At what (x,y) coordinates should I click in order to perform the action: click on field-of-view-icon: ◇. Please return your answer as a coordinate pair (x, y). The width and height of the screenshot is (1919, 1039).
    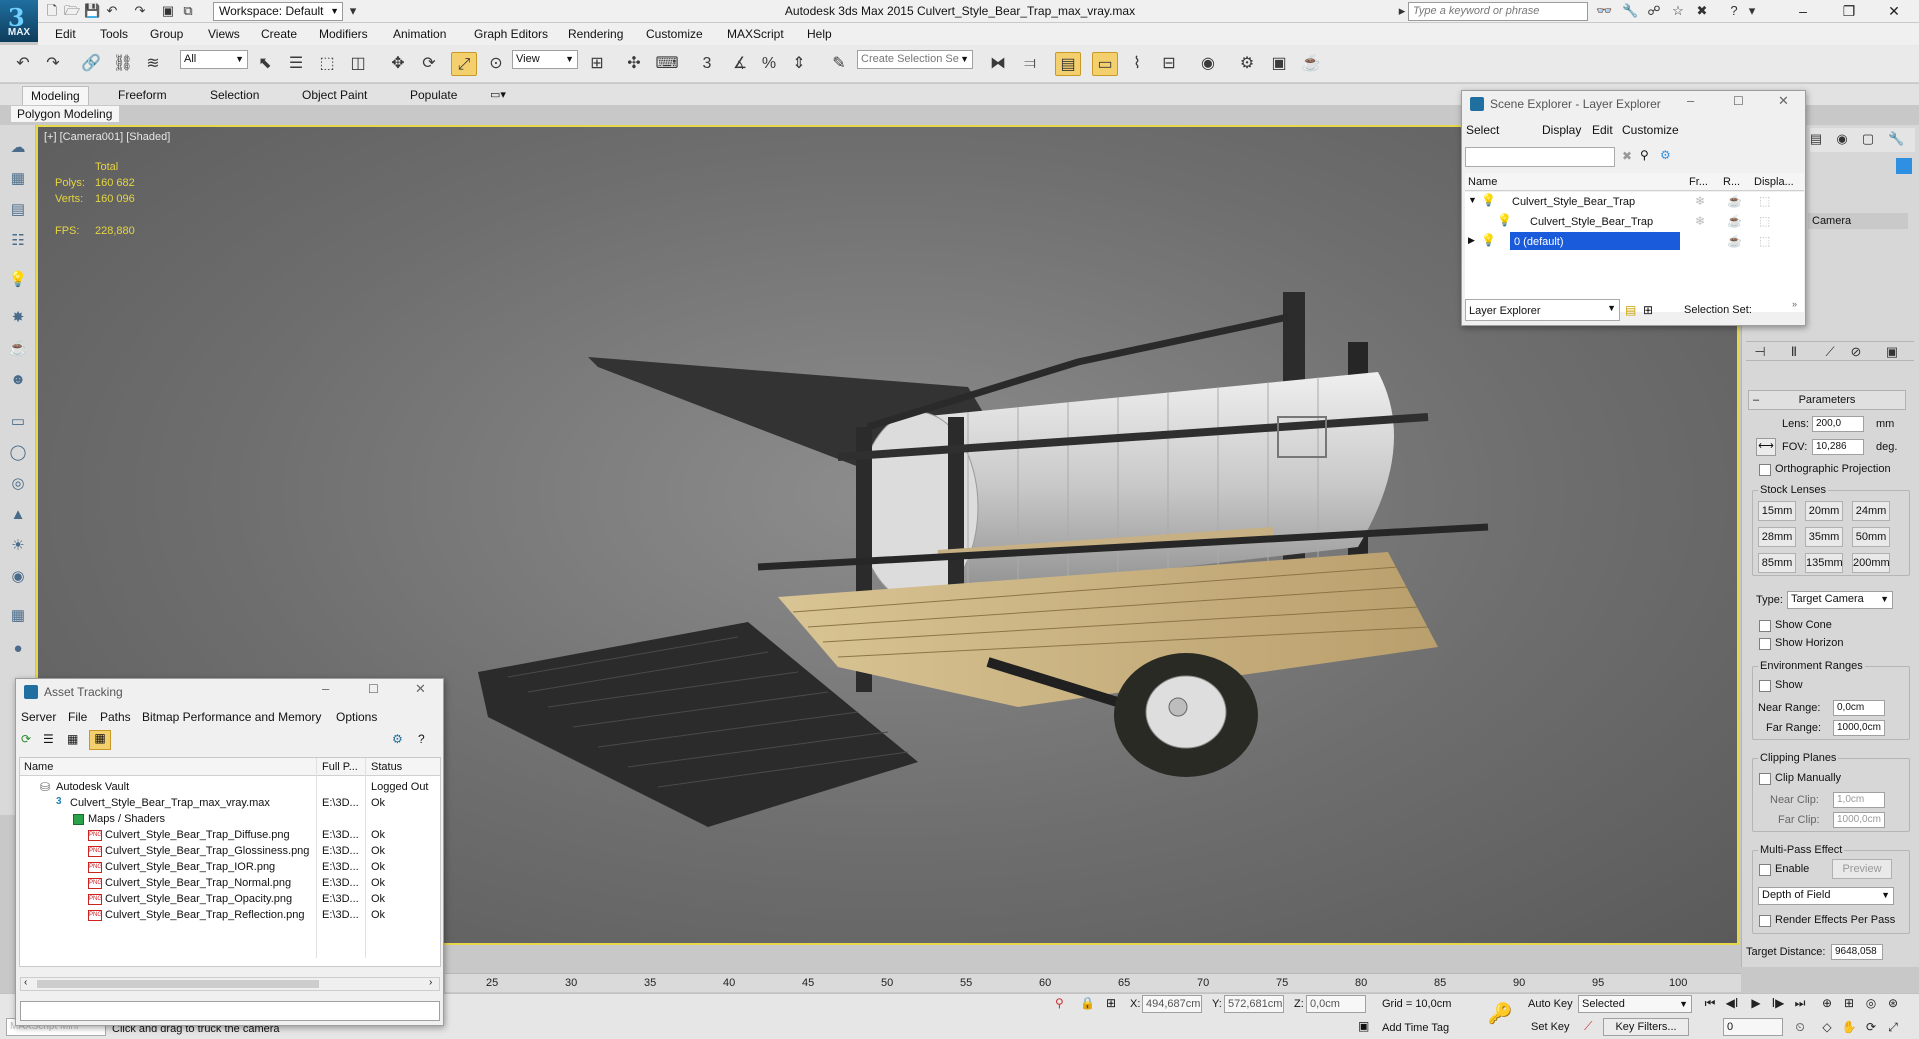
    Looking at the image, I should click on (1827, 1027).